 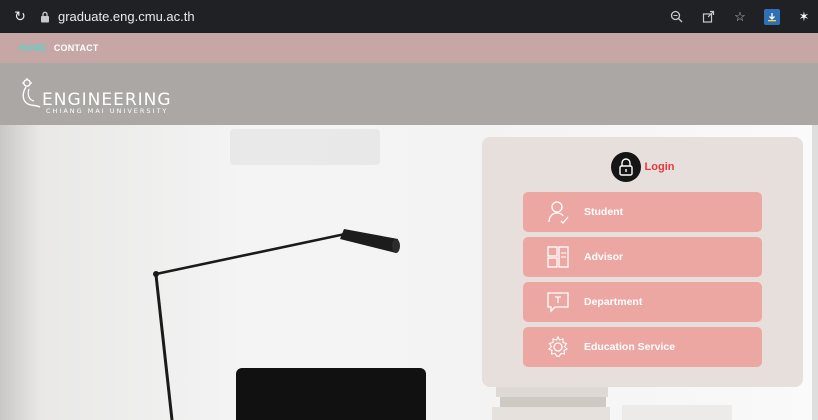 What do you see at coordinates (772, 16) in the screenshot?
I see `extension-icon` at bounding box center [772, 16].